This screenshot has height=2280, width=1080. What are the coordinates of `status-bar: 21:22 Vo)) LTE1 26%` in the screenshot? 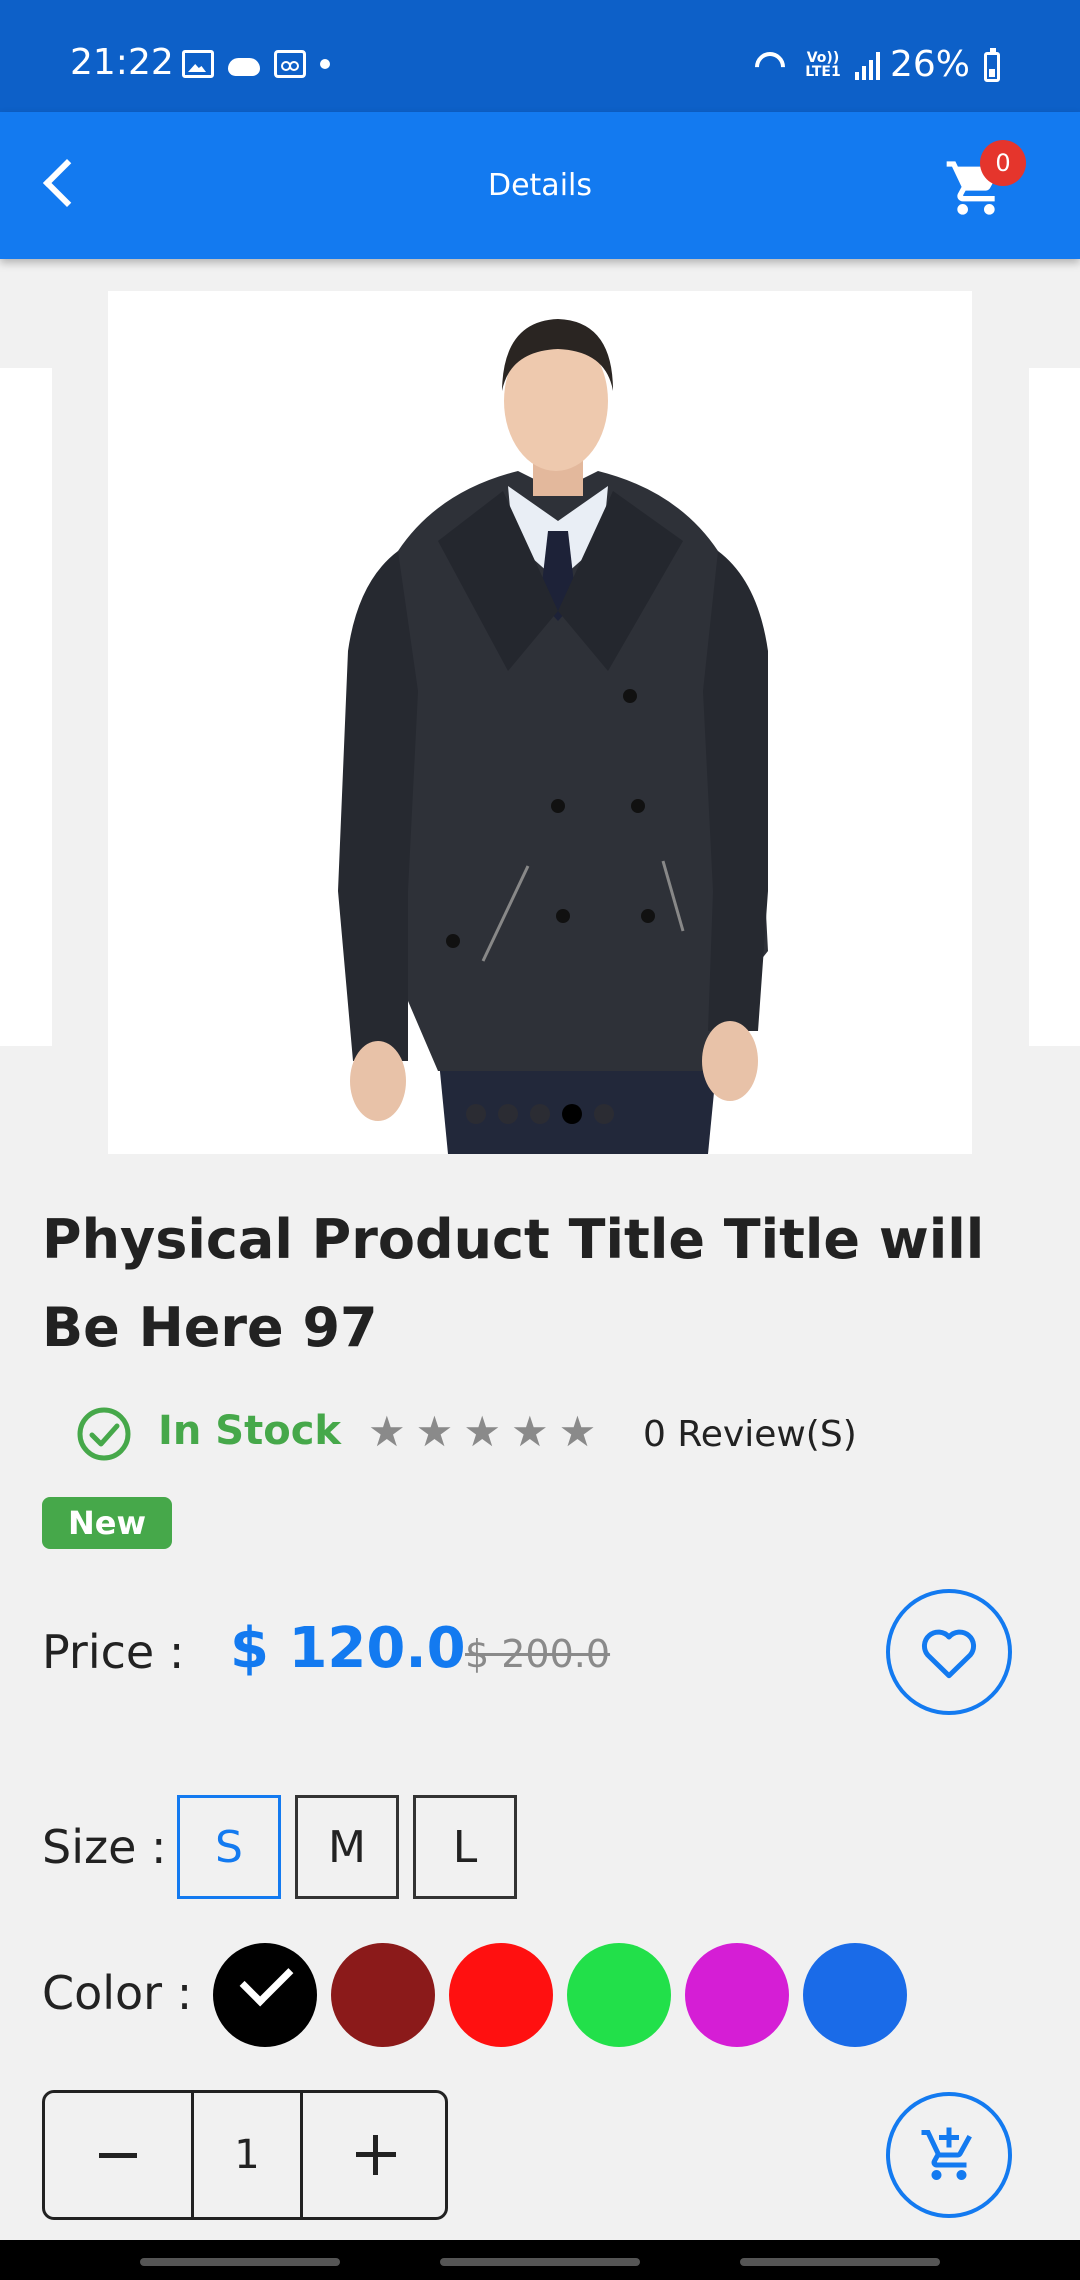 It's located at (540, 56).